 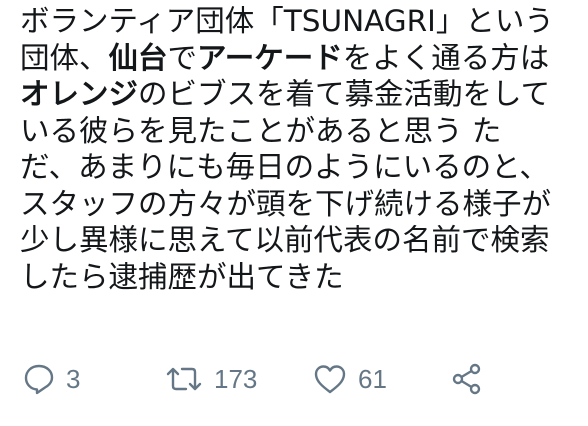 What do you see at coordinates (344, 94) in the screenshot?
I see `tweet-text-segment: のビブスを着て募金活動をして` at bounding box center [344, 94].